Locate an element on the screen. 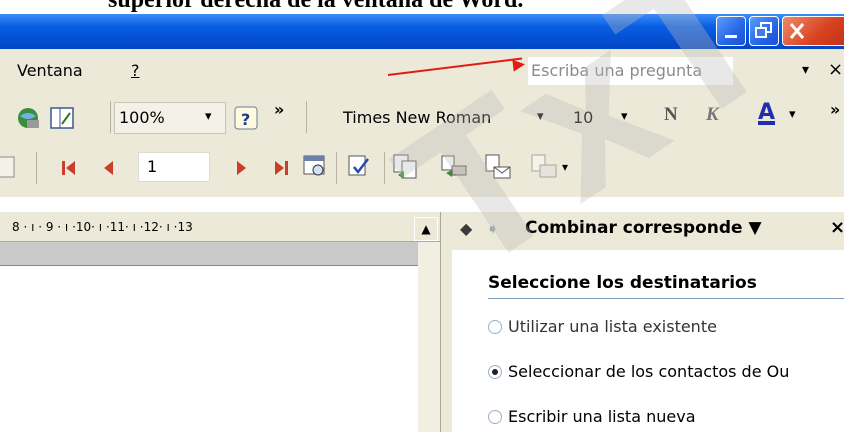 This screenshot has width=844, height=432. radio-selected-icon is located at coordinates (495, 372).